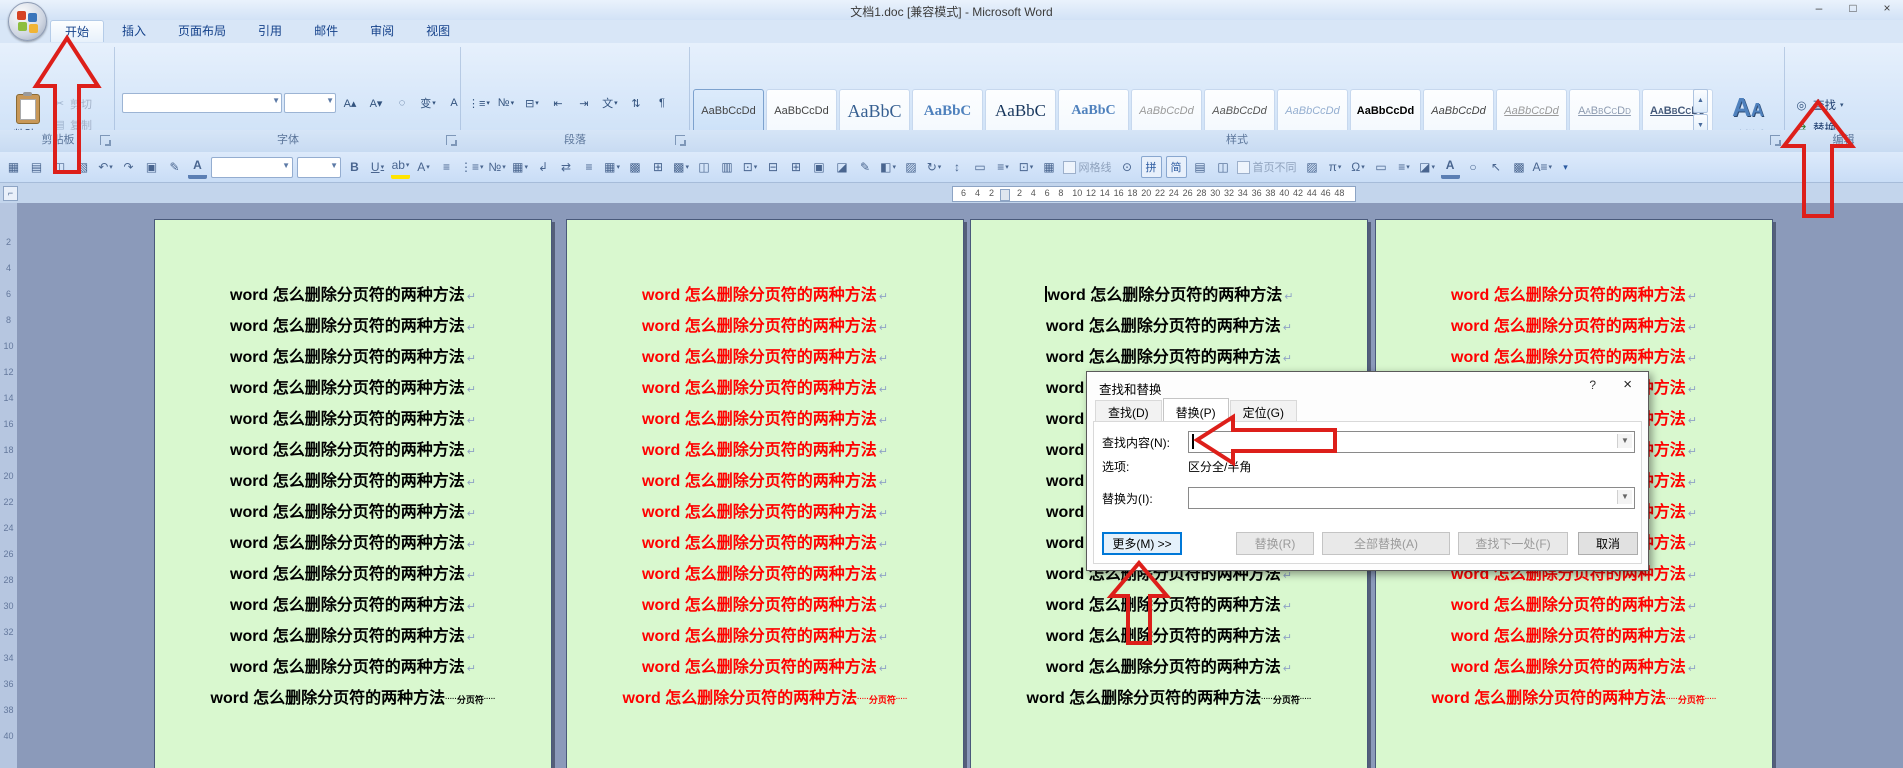 Image resolution: width=1903 pixels, height=768 pixels. What do you see at coordinates (506, 103) in the screenshot?
I see `numbering-icon: № ▾` at bounding box center [506, 103].